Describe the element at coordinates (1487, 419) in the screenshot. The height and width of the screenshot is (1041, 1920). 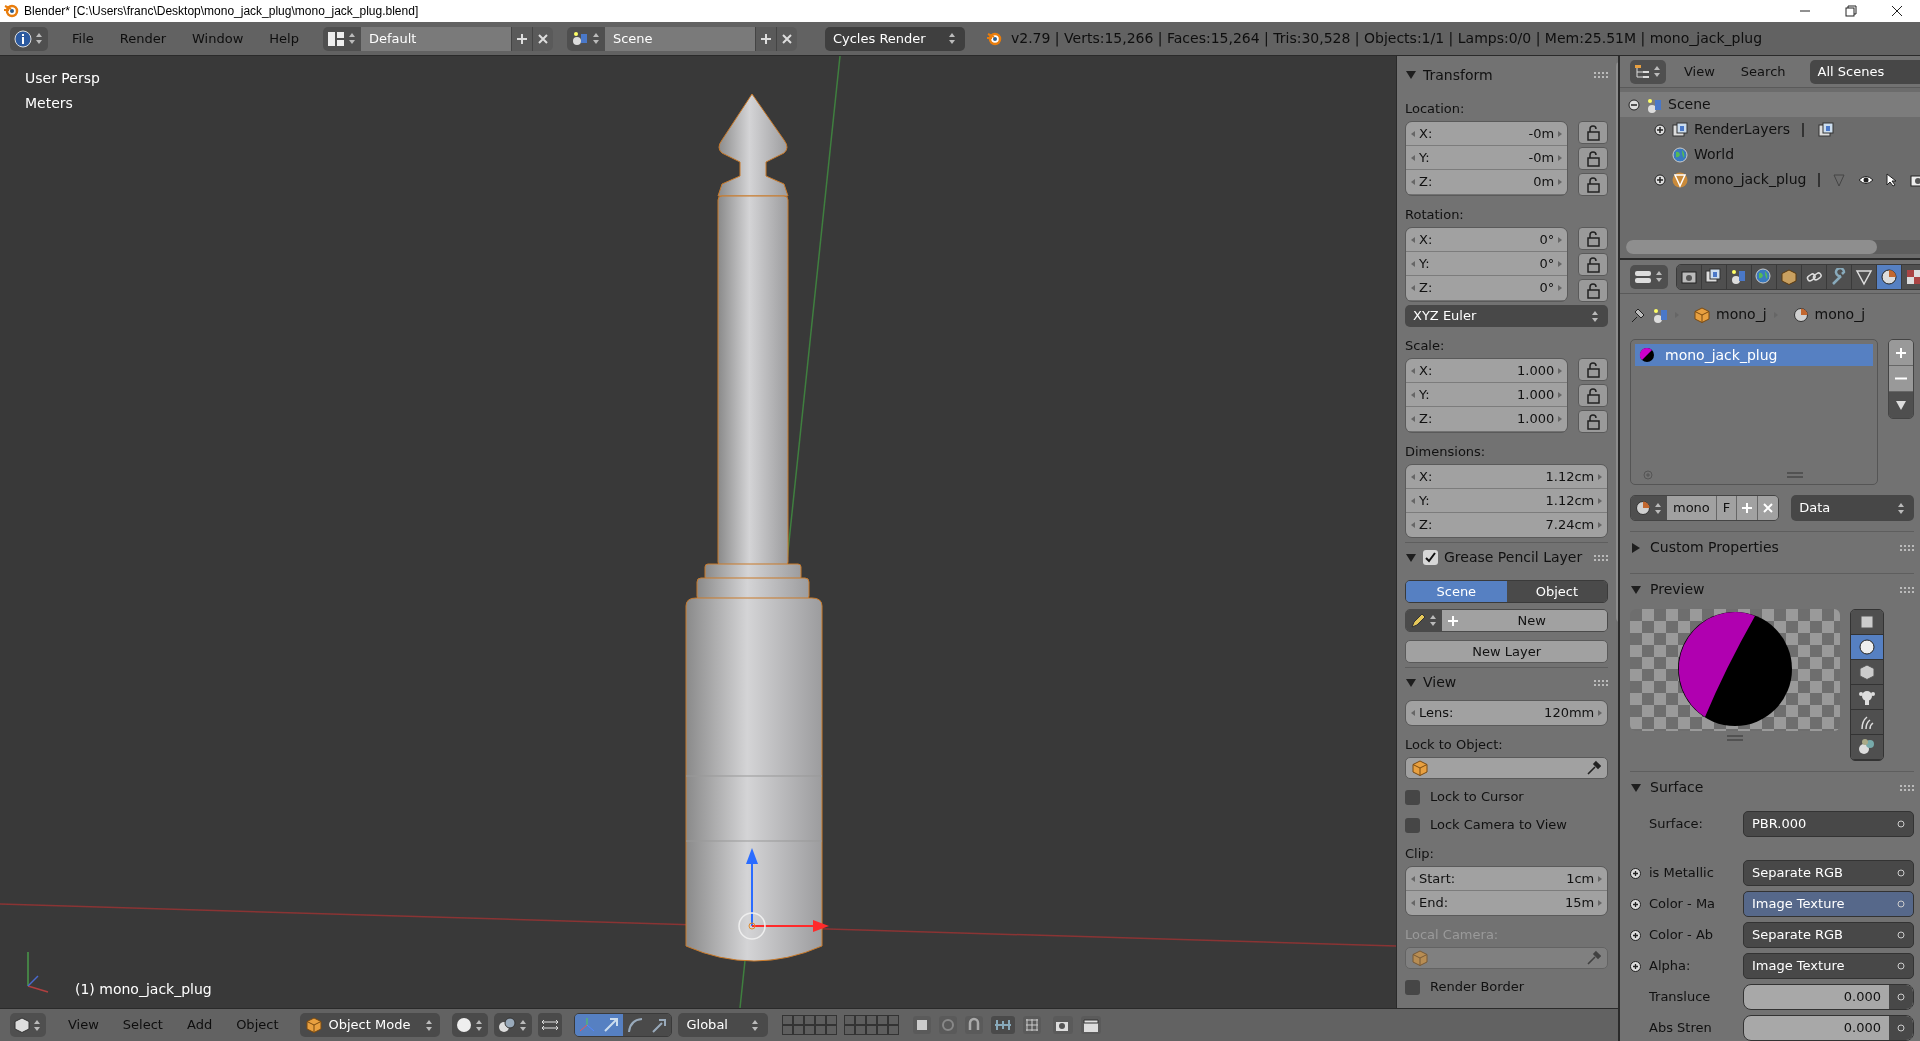
I see `number-field: Z: 1.000` at that location.